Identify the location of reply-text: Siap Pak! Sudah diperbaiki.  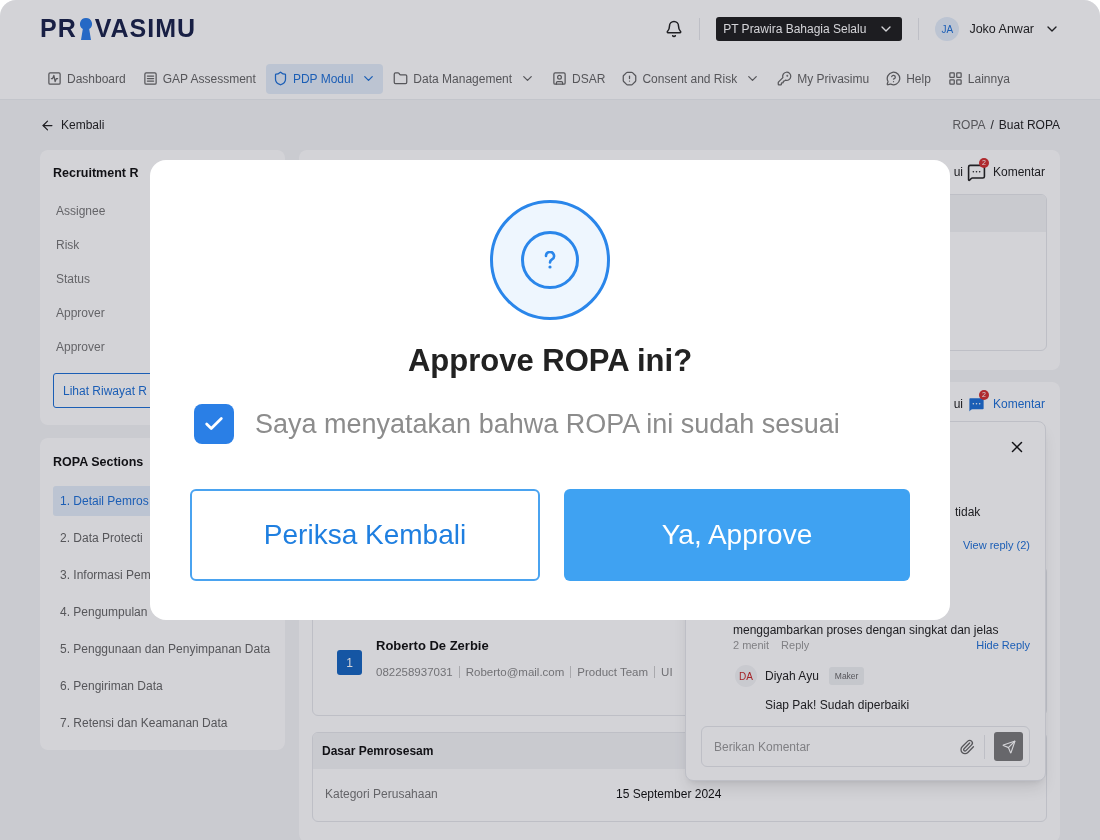
(837, 705).